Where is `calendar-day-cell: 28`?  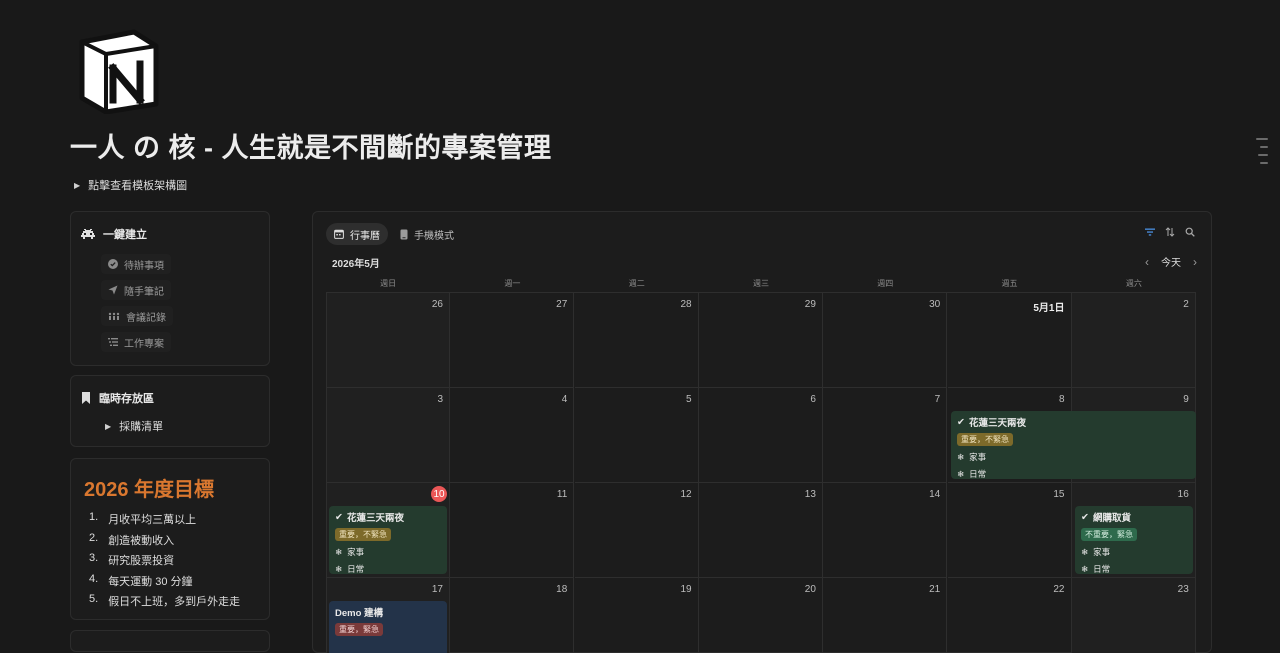
calendar-day-cell: 28 is located at coordinates (636, 340).